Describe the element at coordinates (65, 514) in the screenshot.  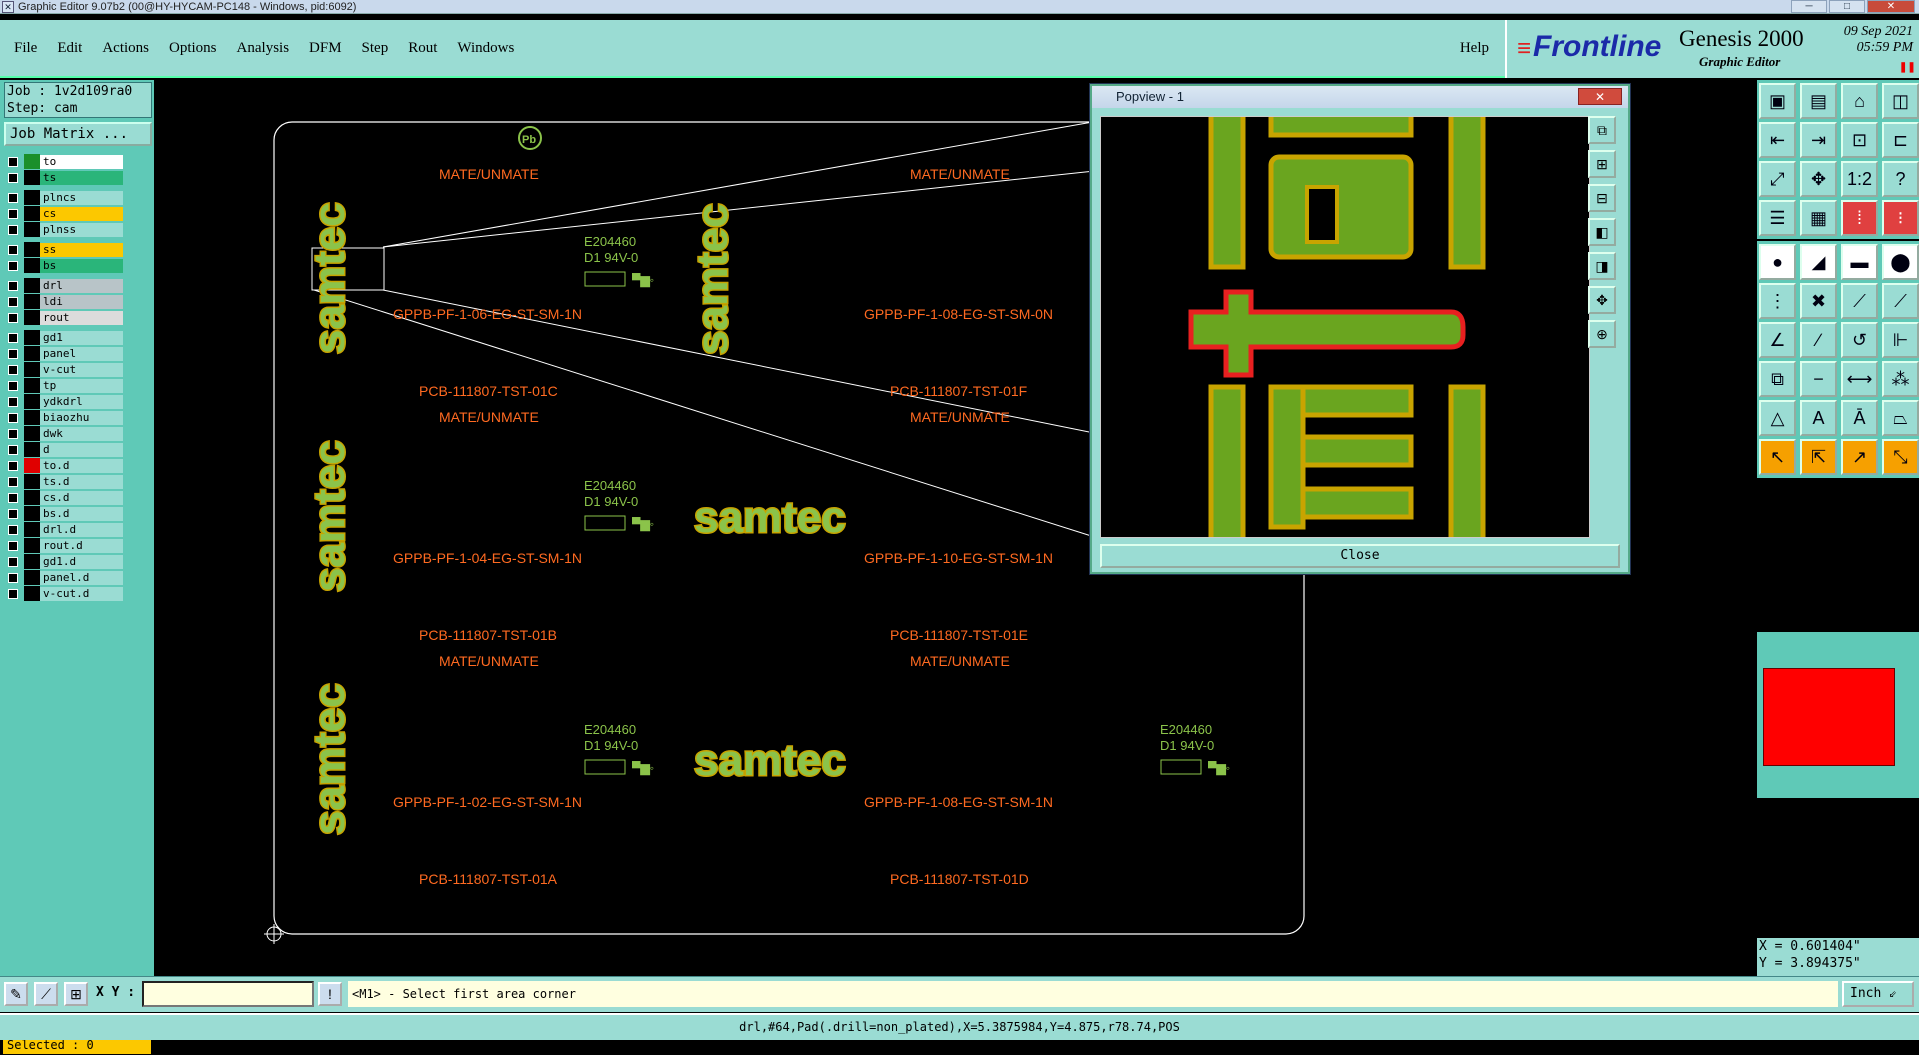
I see `layer-row: bs.d` at that location.